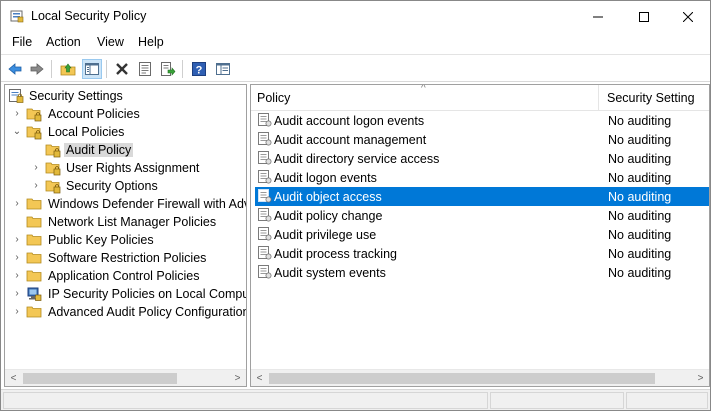 This screenshot has width=711, height=411. Describe the element at coordinates (355, 68) in the screenshot. I see `toolbar: ?` at that location.